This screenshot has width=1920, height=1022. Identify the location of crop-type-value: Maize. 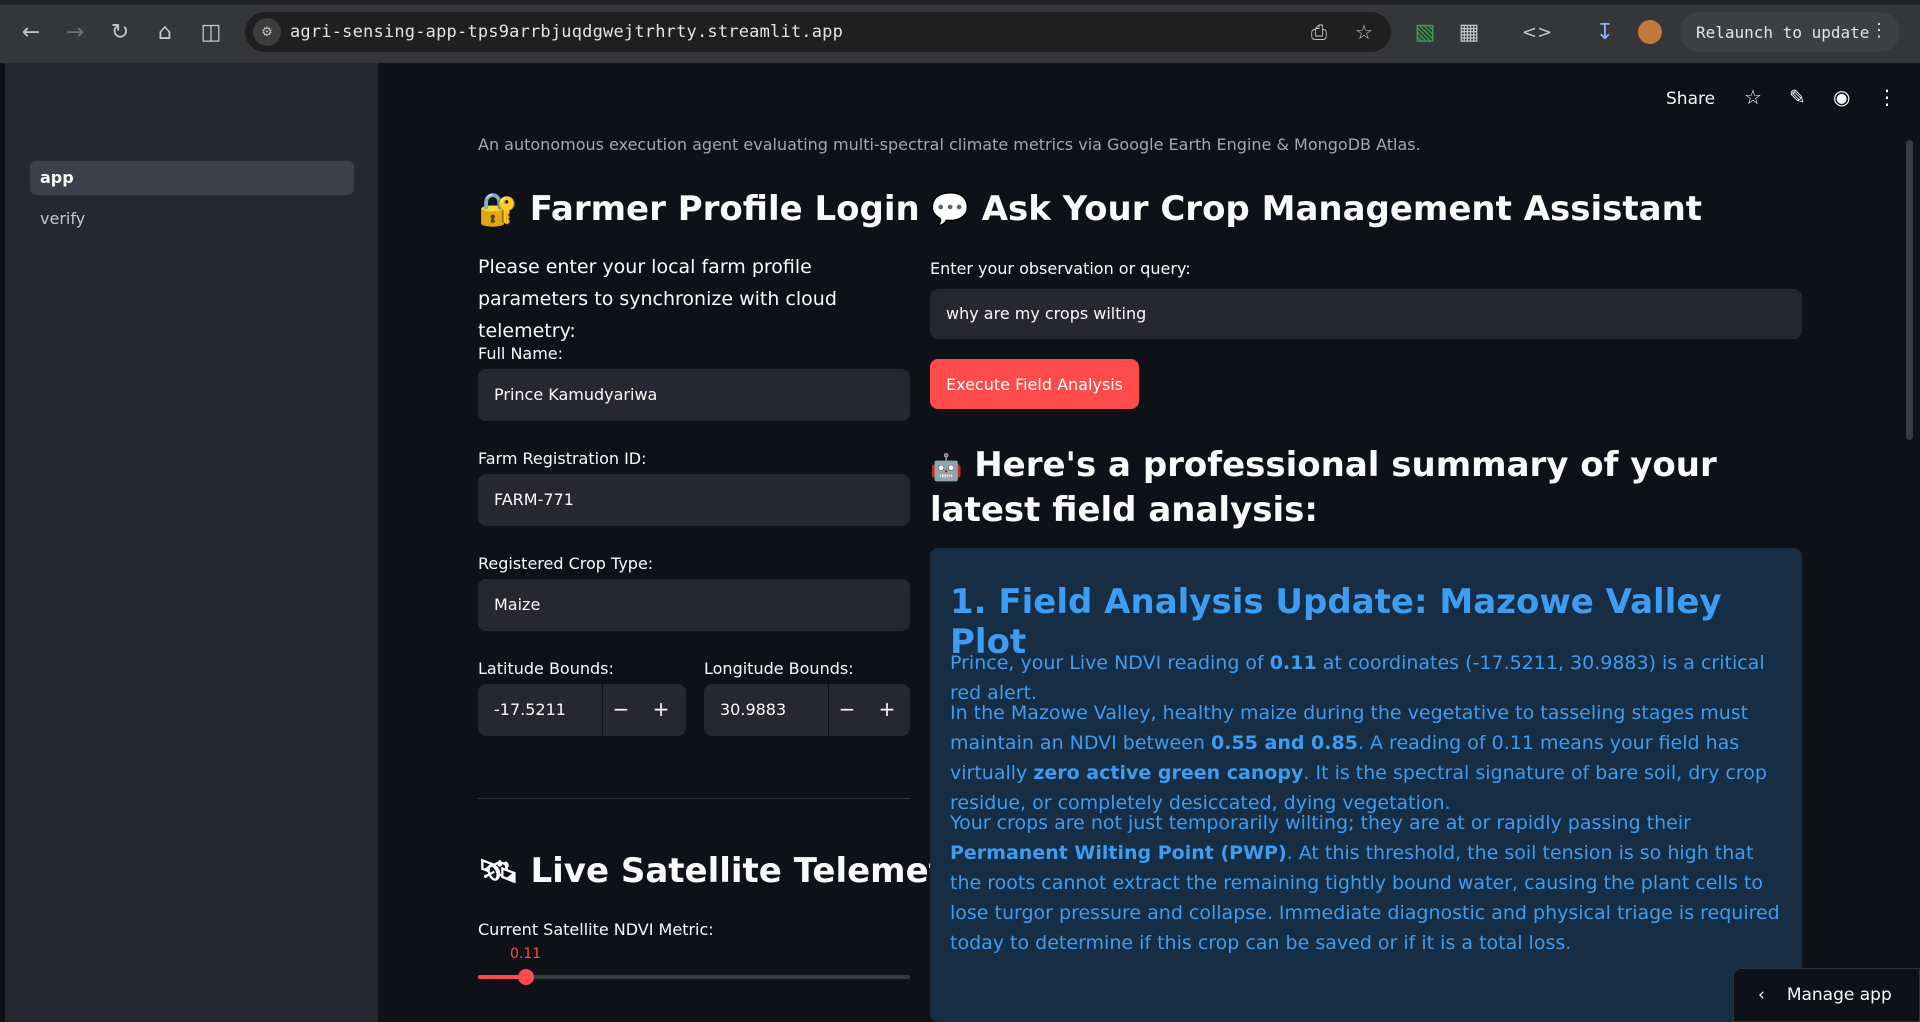
(517, 604).